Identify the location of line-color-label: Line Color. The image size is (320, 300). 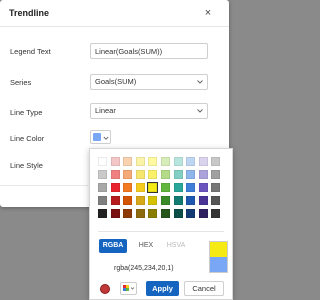
(27, 138).